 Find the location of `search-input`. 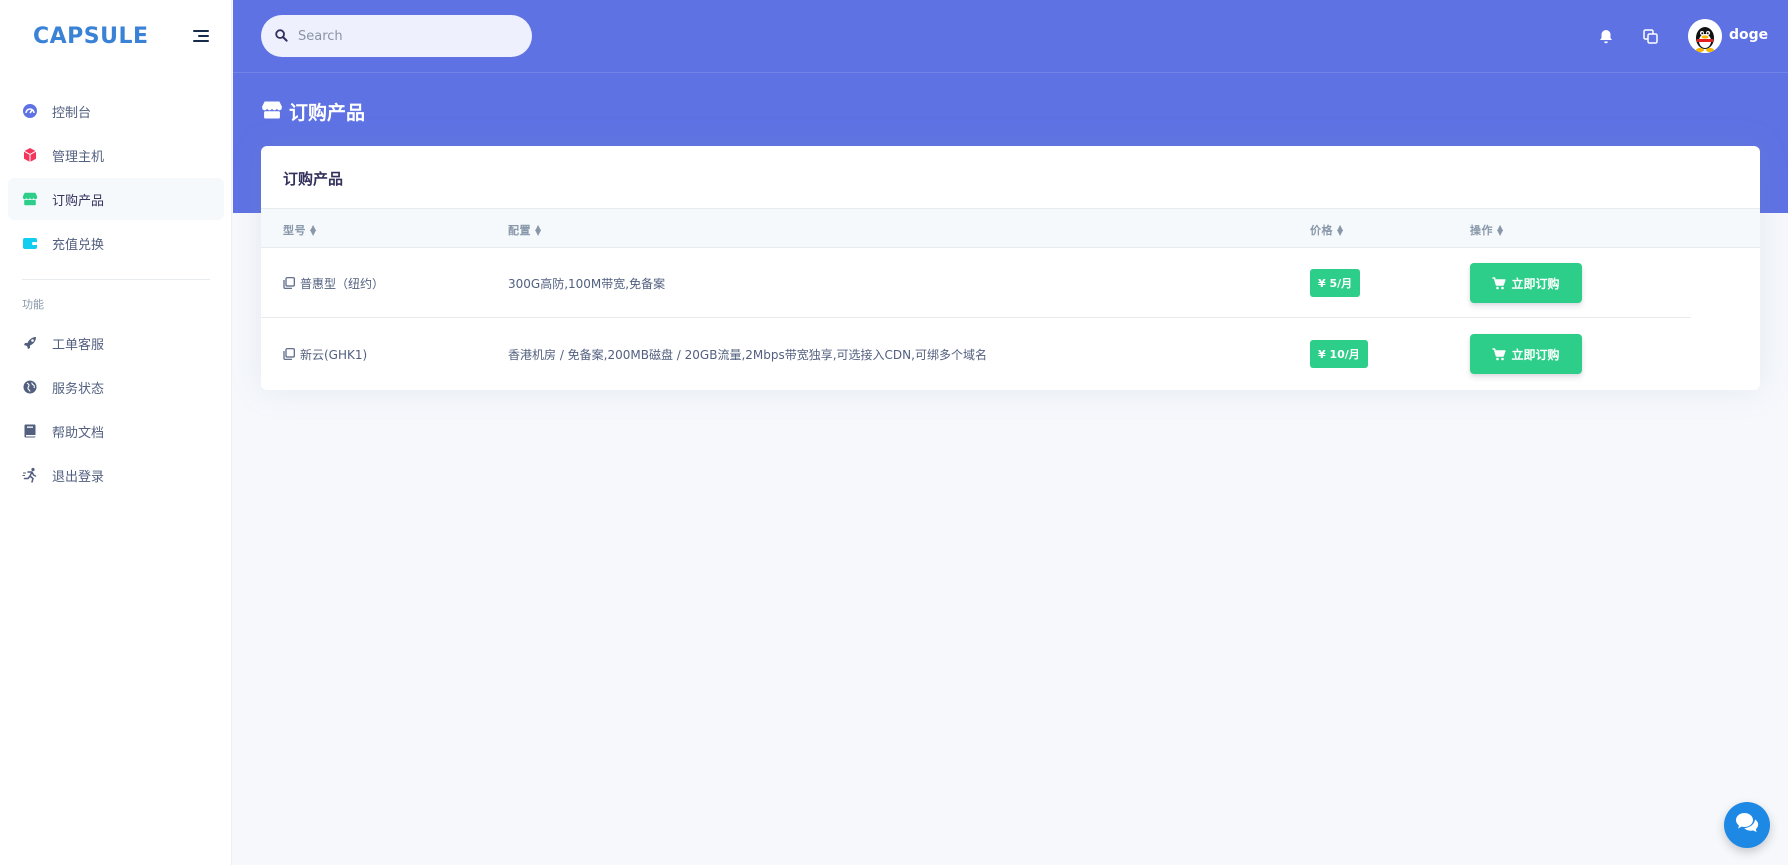

search-input is located at coordinates (398, 36).